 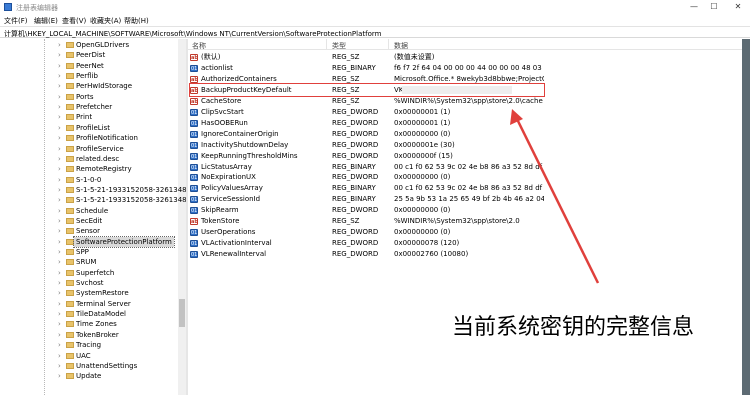 I want to click on menu-file: 文件(F), so click(x=16, y=21).